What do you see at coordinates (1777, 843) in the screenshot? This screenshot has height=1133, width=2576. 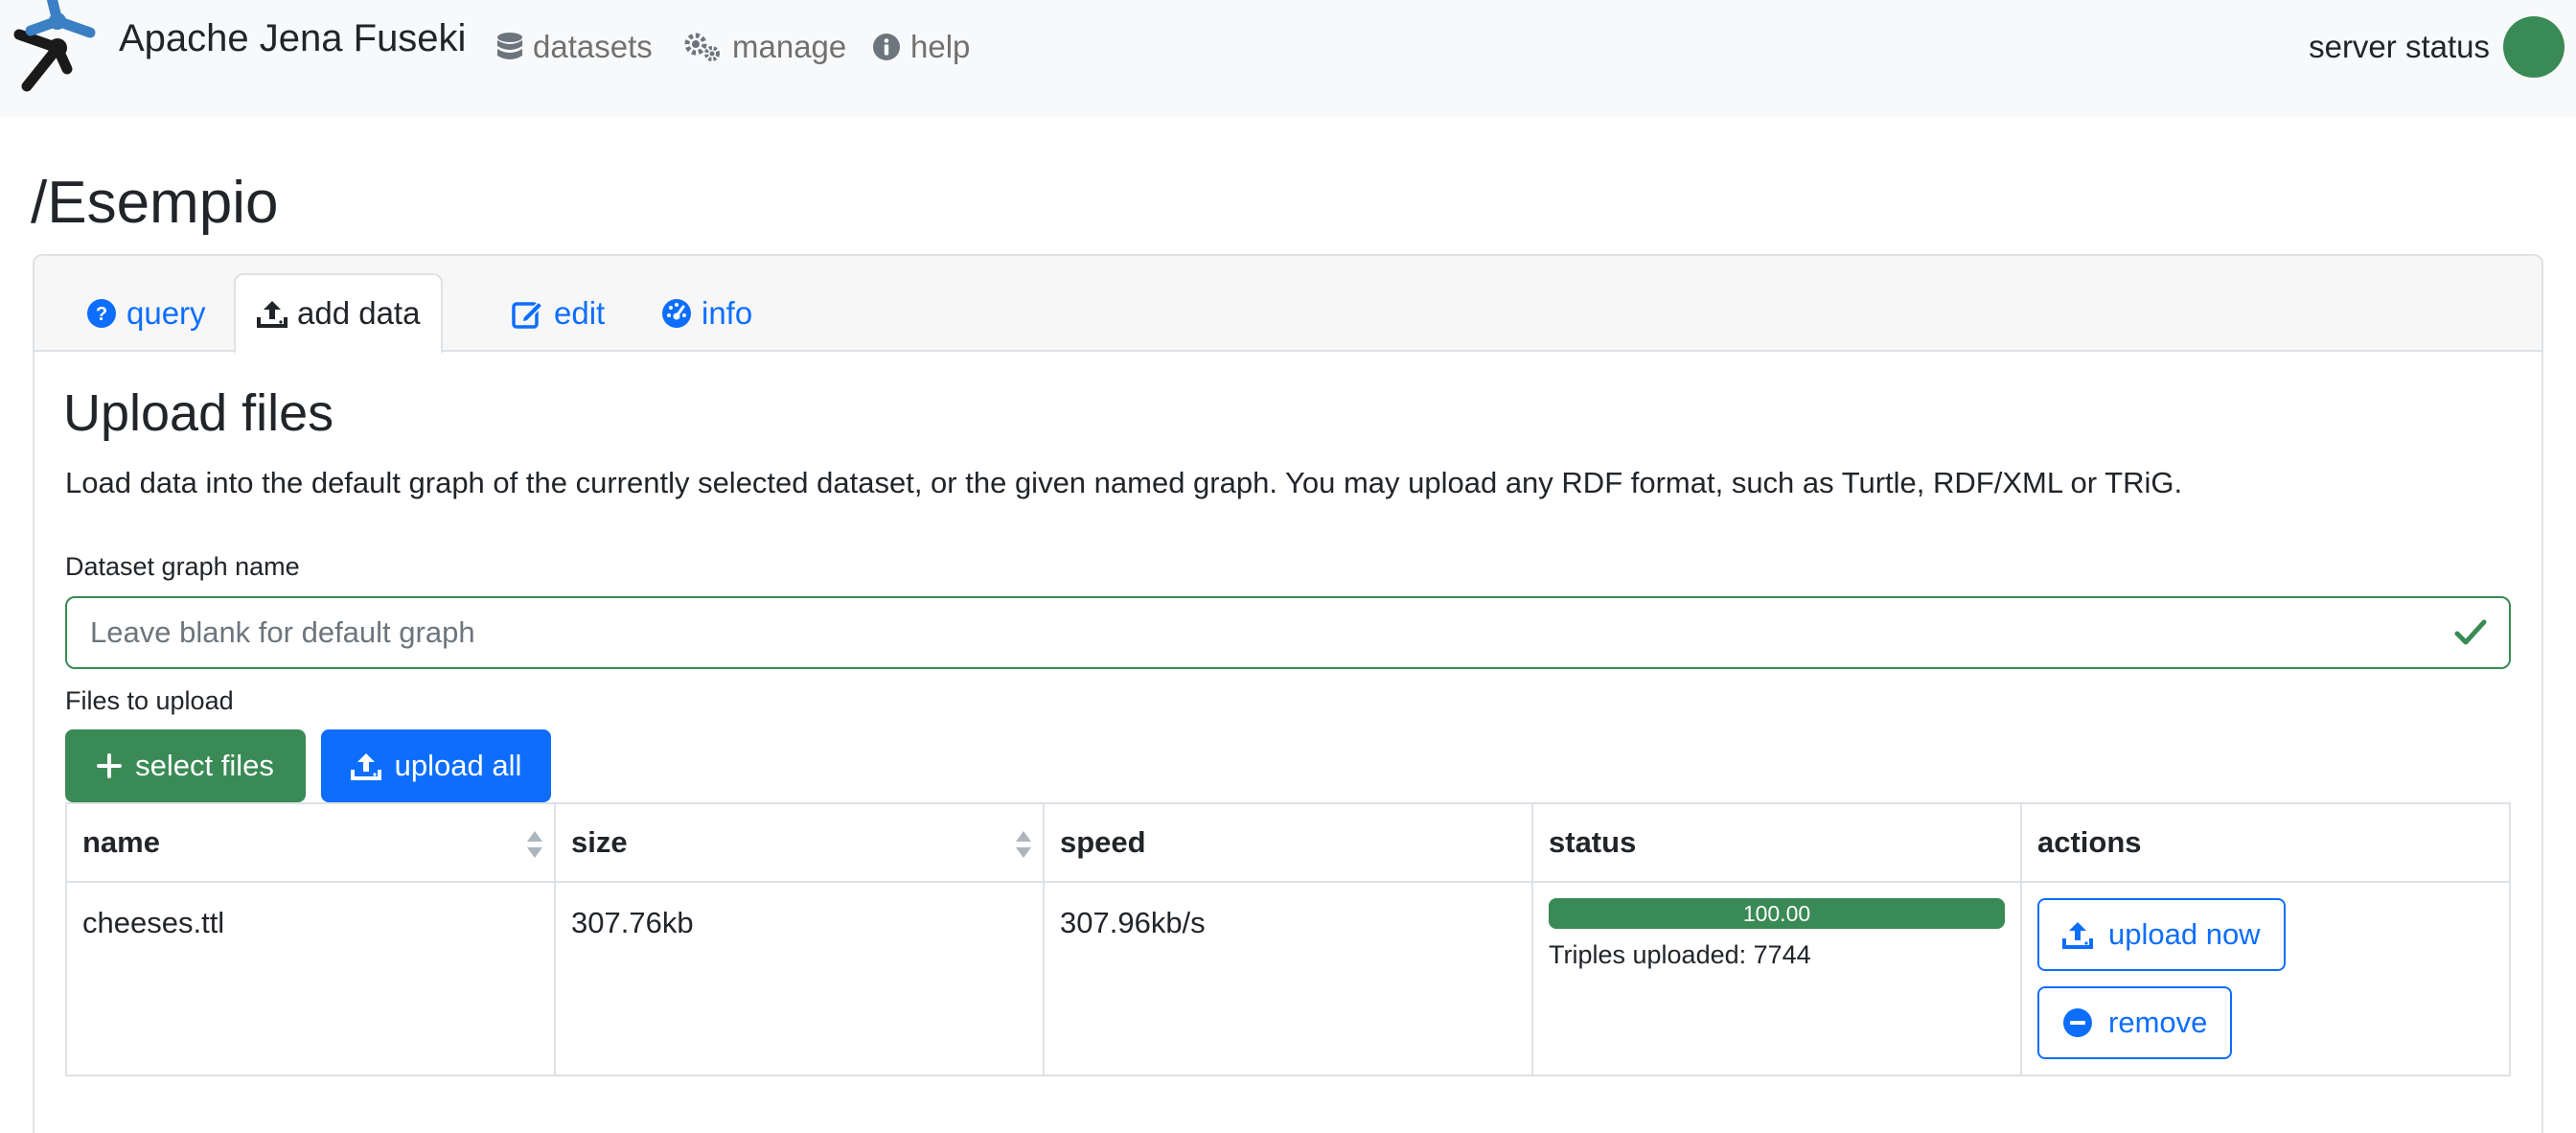 I see `column-header-status: status` at bounding box center [1777, 843].